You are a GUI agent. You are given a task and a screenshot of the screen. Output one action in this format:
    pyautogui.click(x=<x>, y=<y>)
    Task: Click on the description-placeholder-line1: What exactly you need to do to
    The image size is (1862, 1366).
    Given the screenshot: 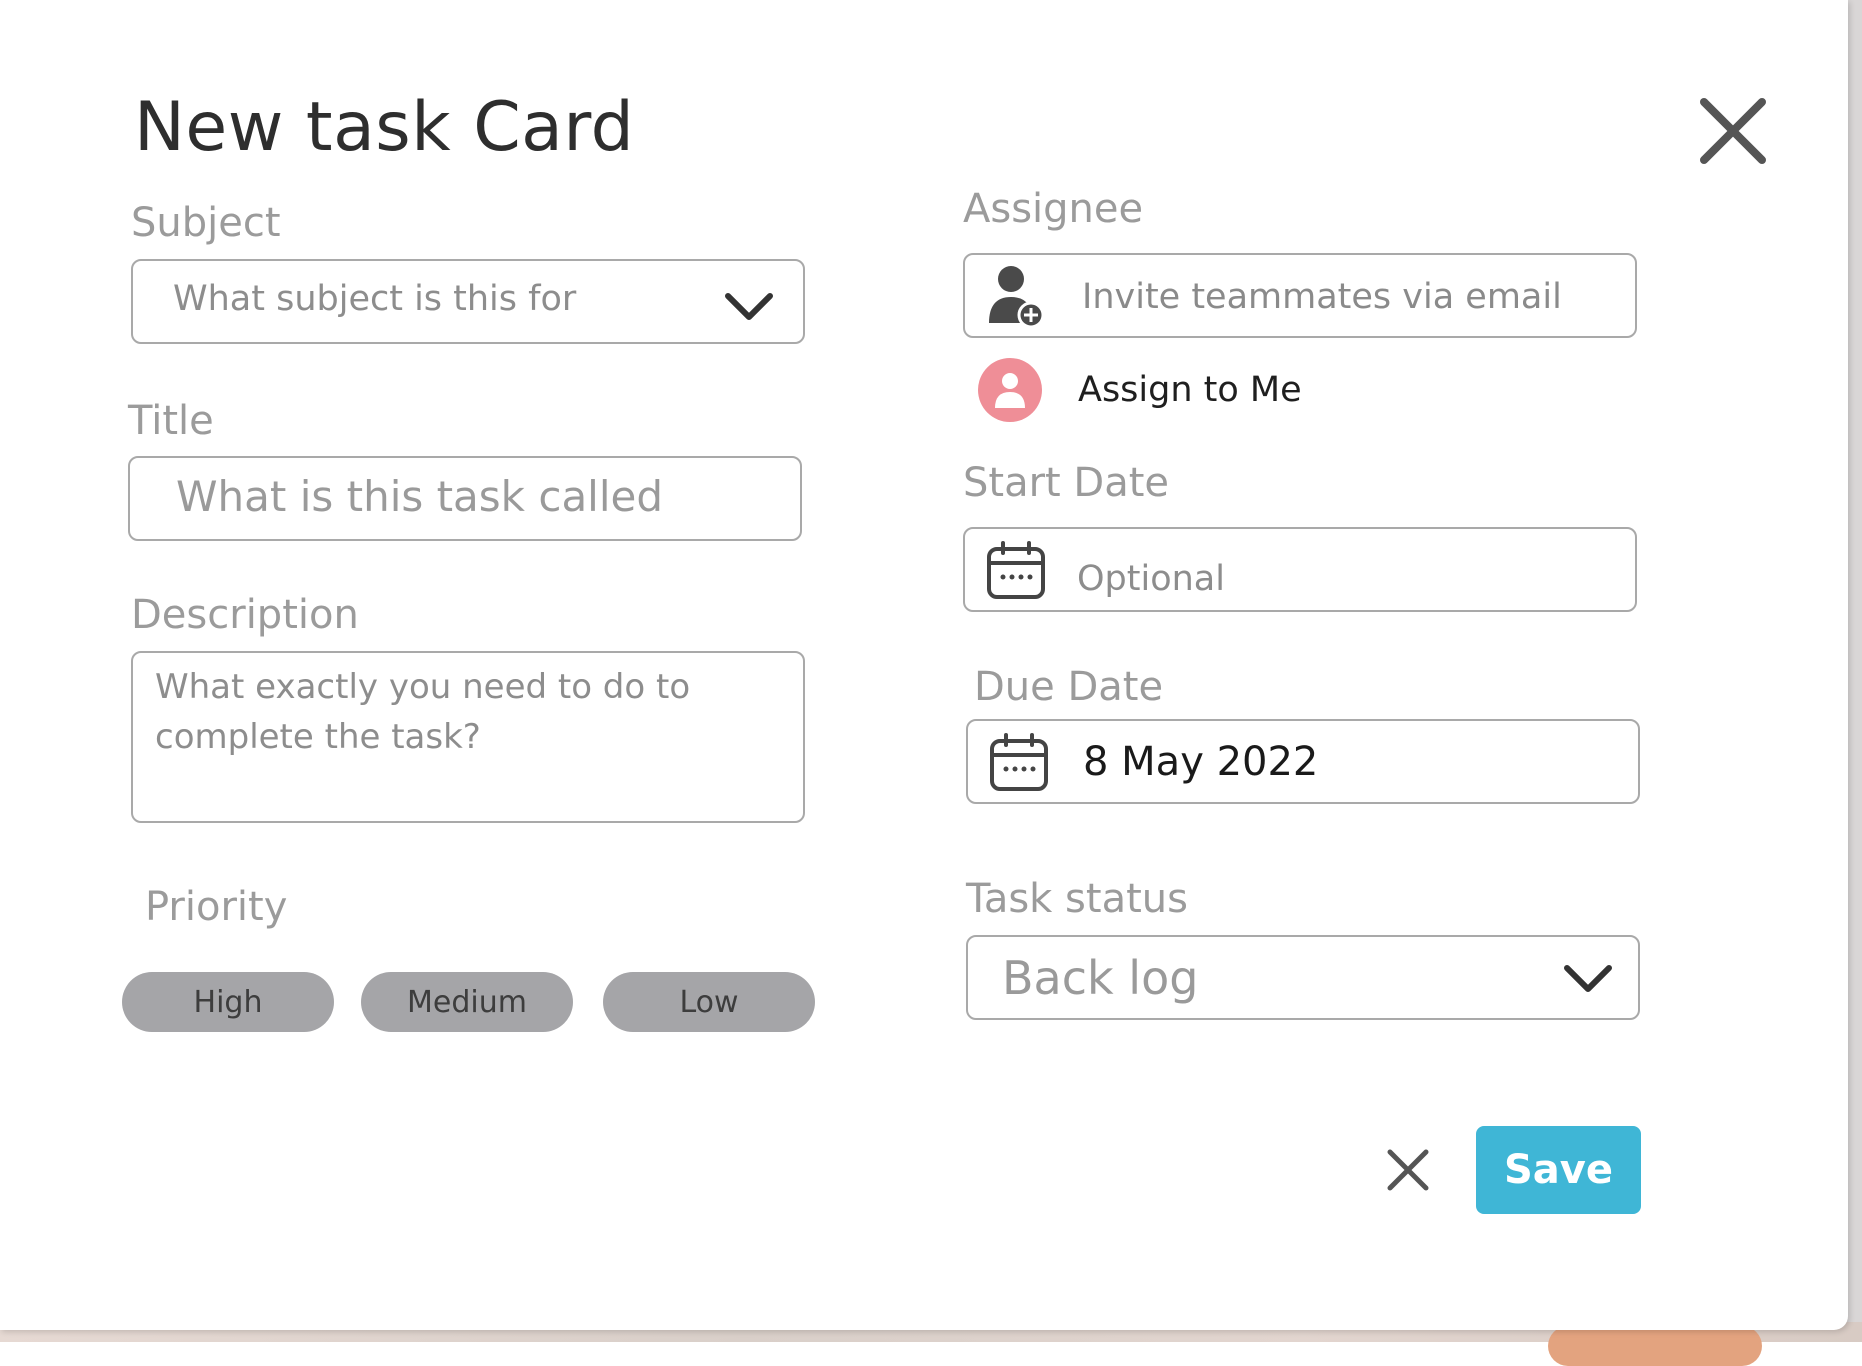 What is the action you would take?
    pyautogui.click(x=423, y=687)
    